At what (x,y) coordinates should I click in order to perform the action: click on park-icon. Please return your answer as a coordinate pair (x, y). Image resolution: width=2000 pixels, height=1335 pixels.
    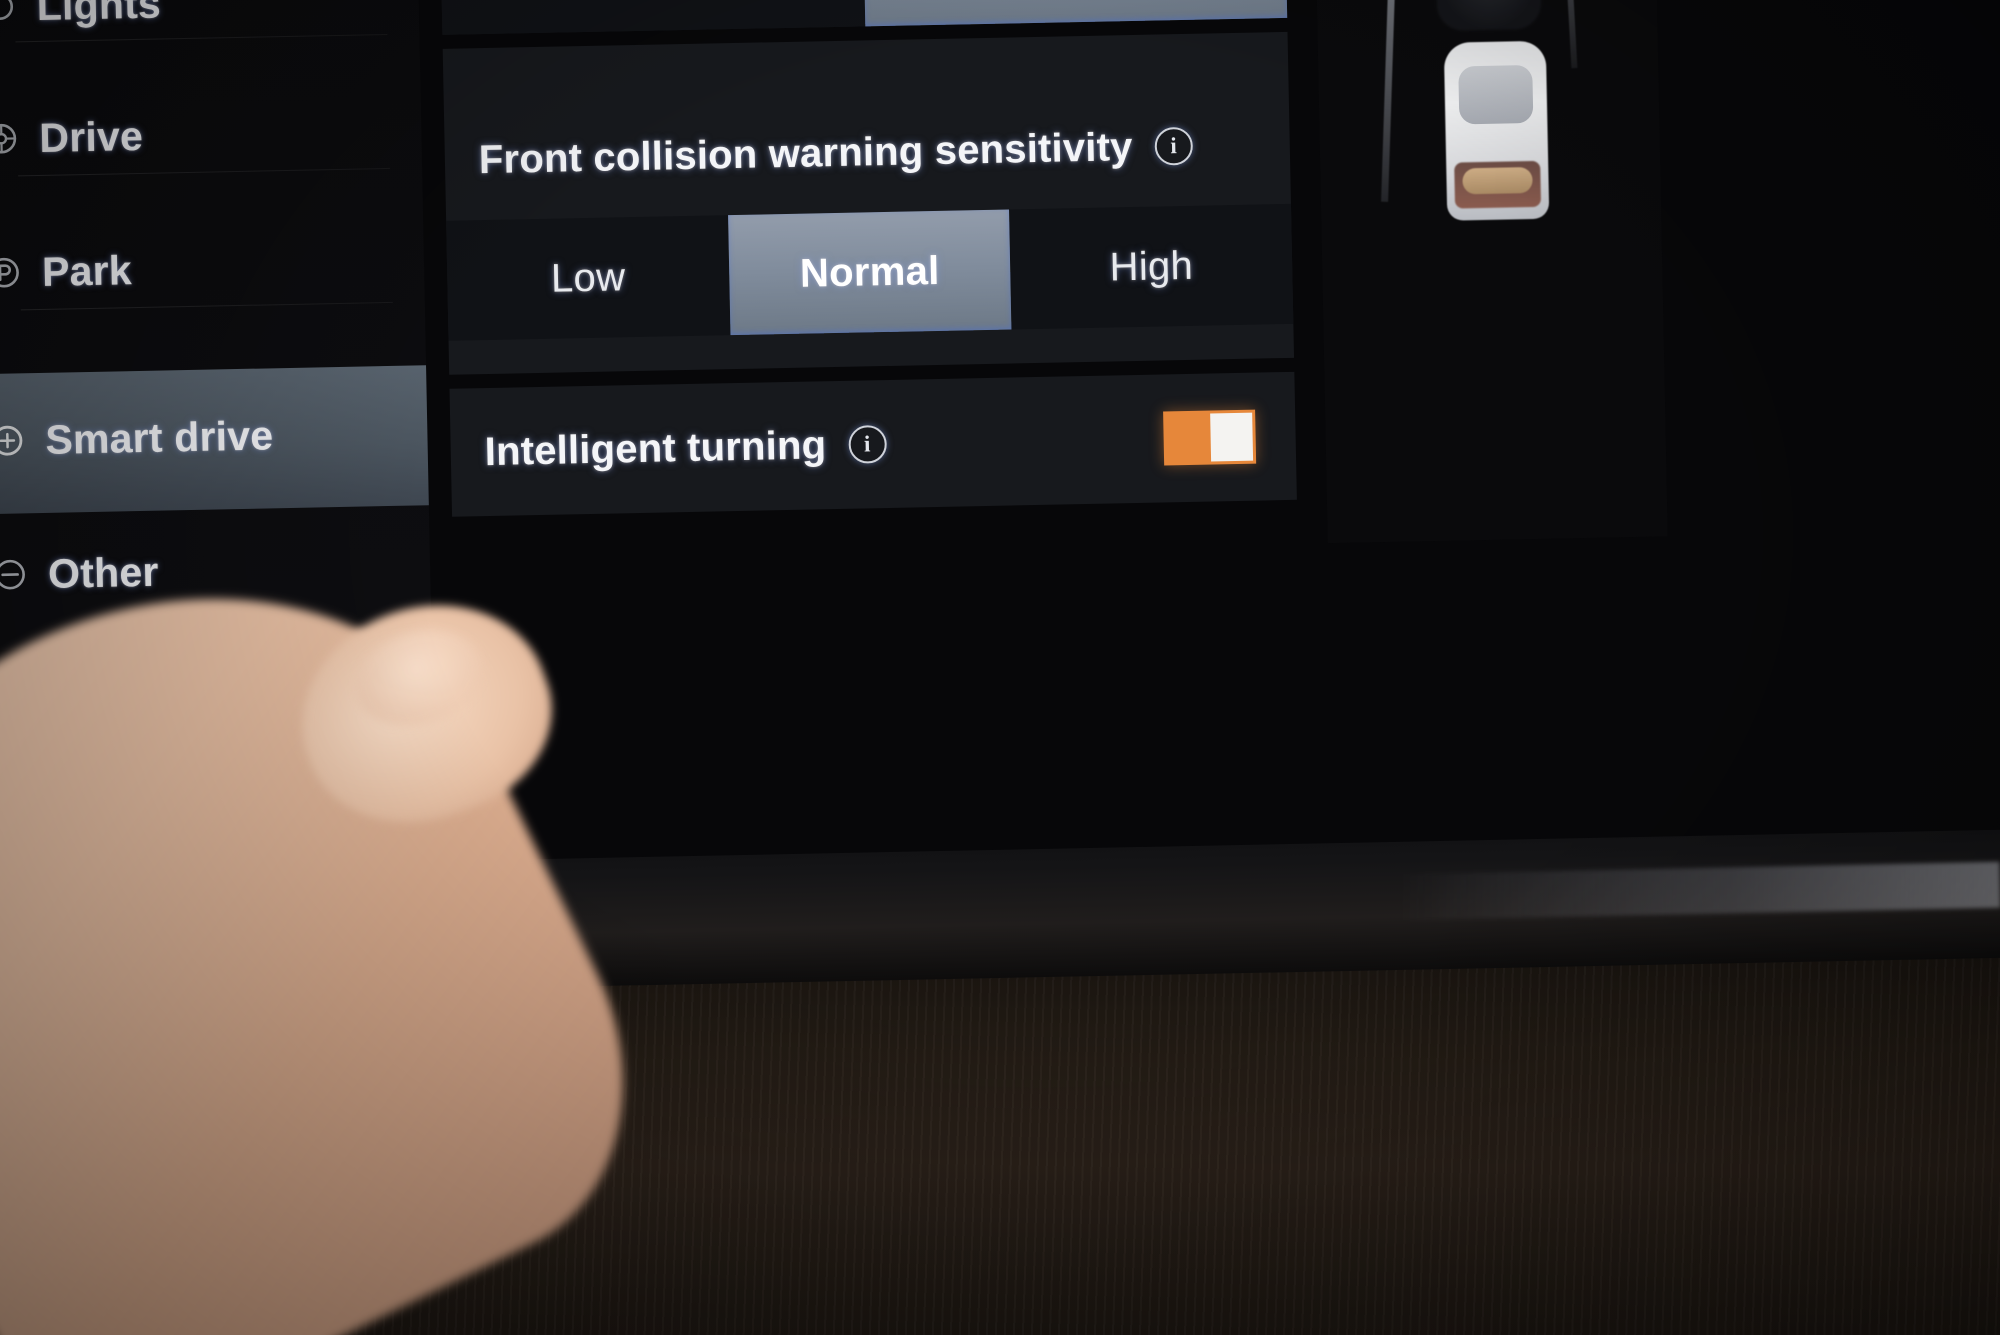
    Looking at the image, I should click on (12, 272).